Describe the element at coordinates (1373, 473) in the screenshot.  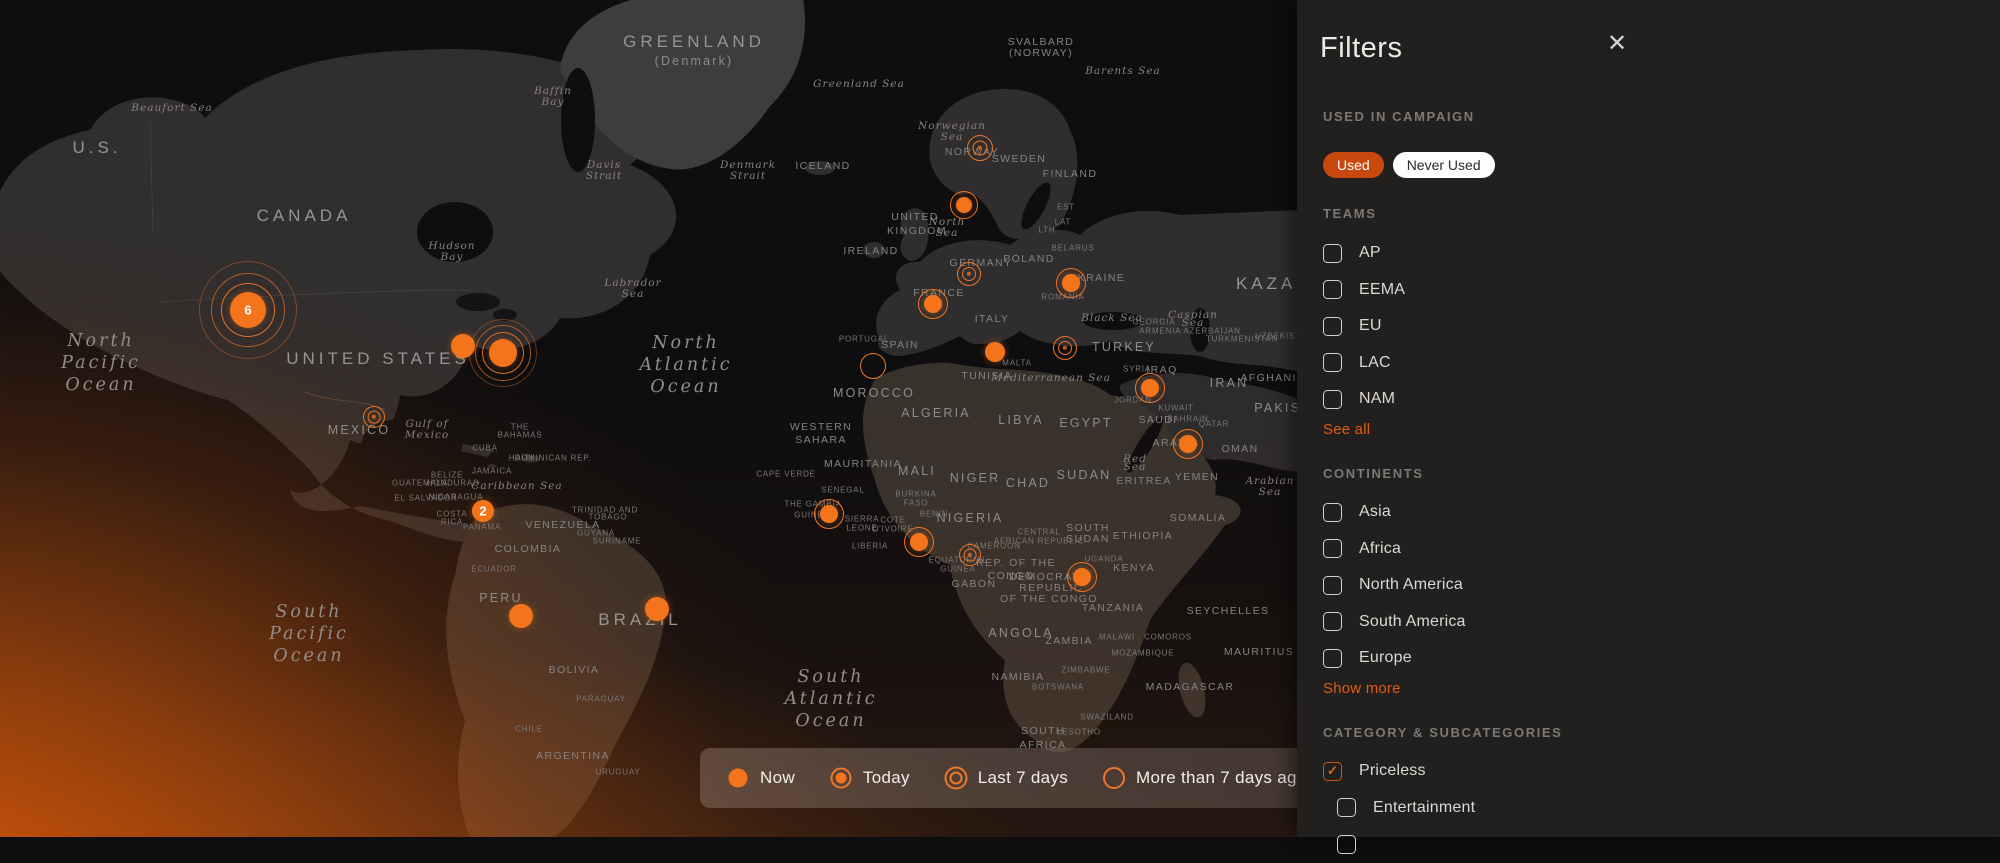
I see `section-label-continents: CONTINENTS` at that location.